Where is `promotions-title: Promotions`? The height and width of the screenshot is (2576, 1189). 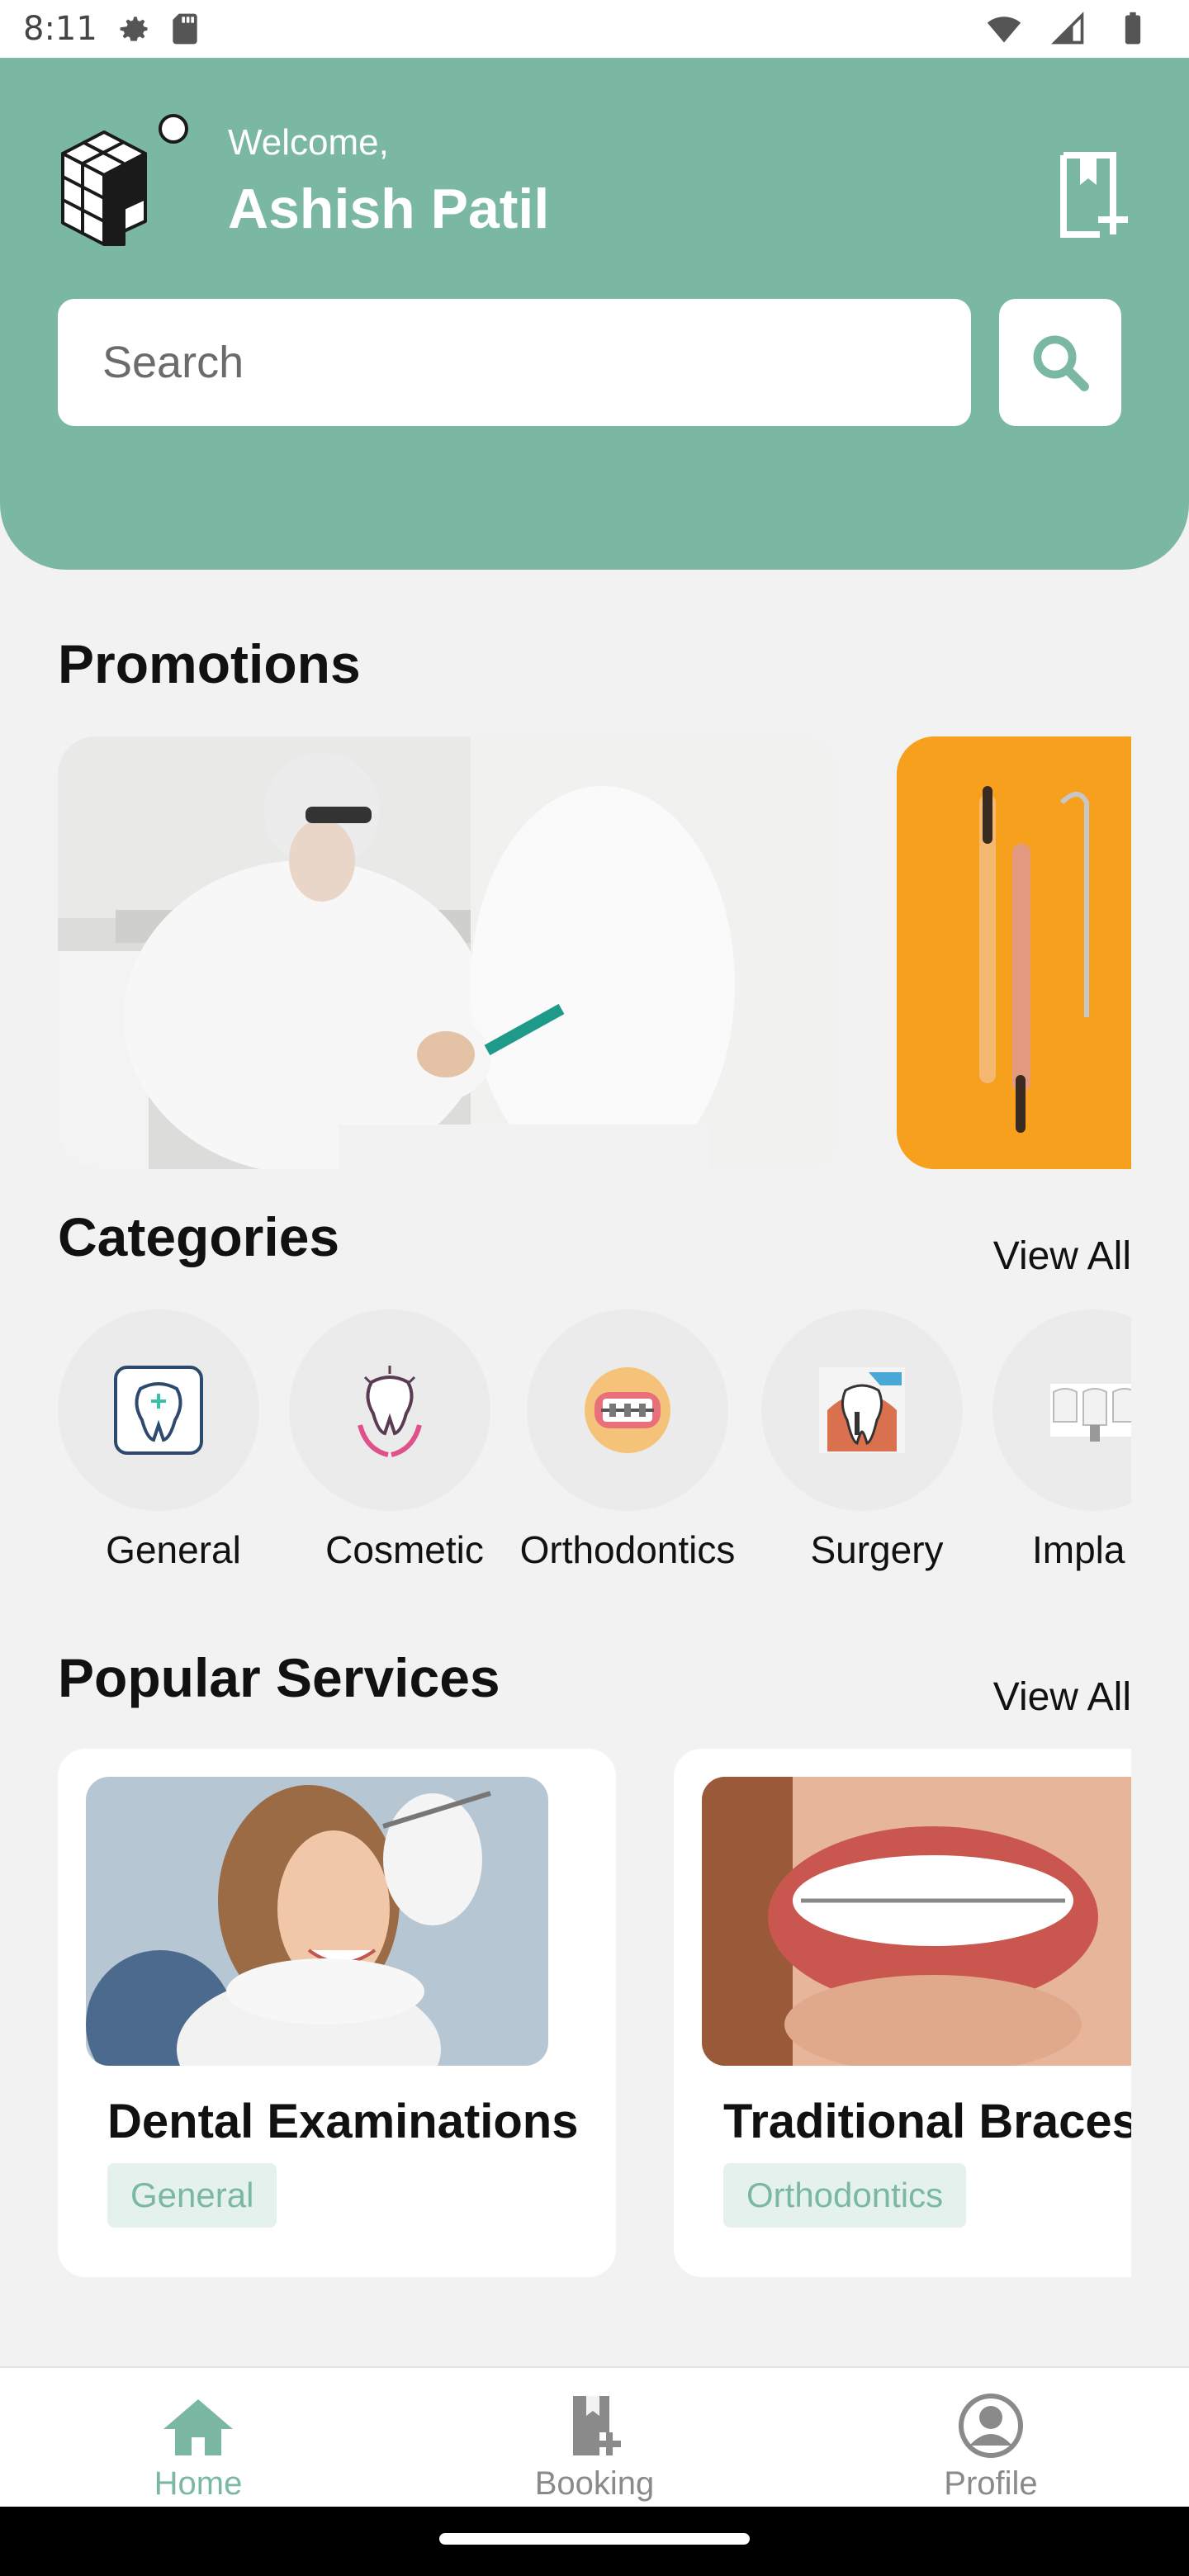
promotions-title: Promotions is located at coordinates (209, 663).